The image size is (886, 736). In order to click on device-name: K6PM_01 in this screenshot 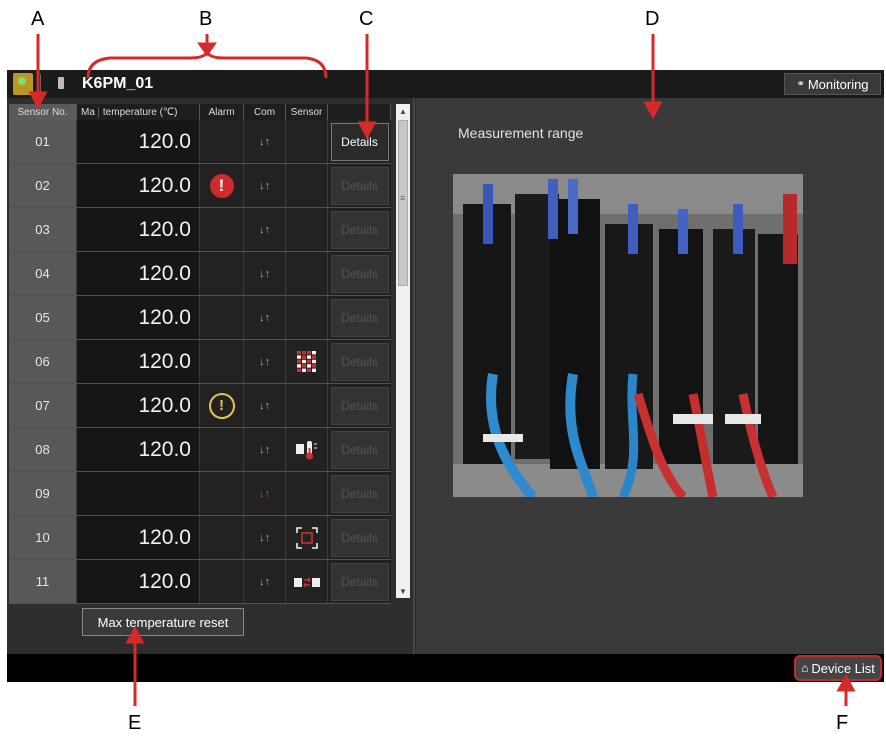, I will do `click(118, 83)`.